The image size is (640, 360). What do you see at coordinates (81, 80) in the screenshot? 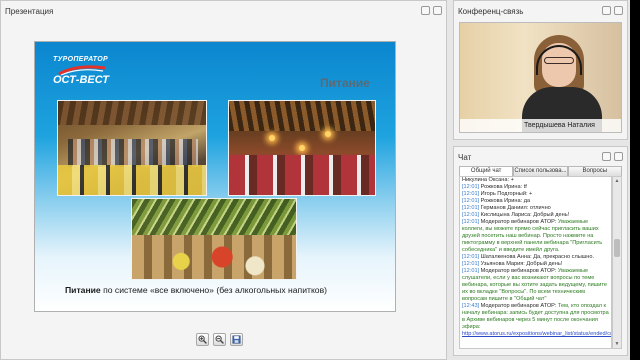
I see `logo-brand: ОСТ-ВЕСТ` at bounding box center [81, 80].